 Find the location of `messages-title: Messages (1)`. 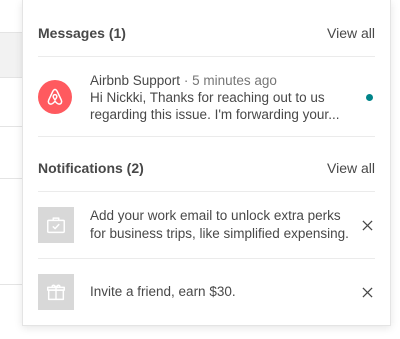

messages-title: Messages (1) is located at coordinates (82, 33).